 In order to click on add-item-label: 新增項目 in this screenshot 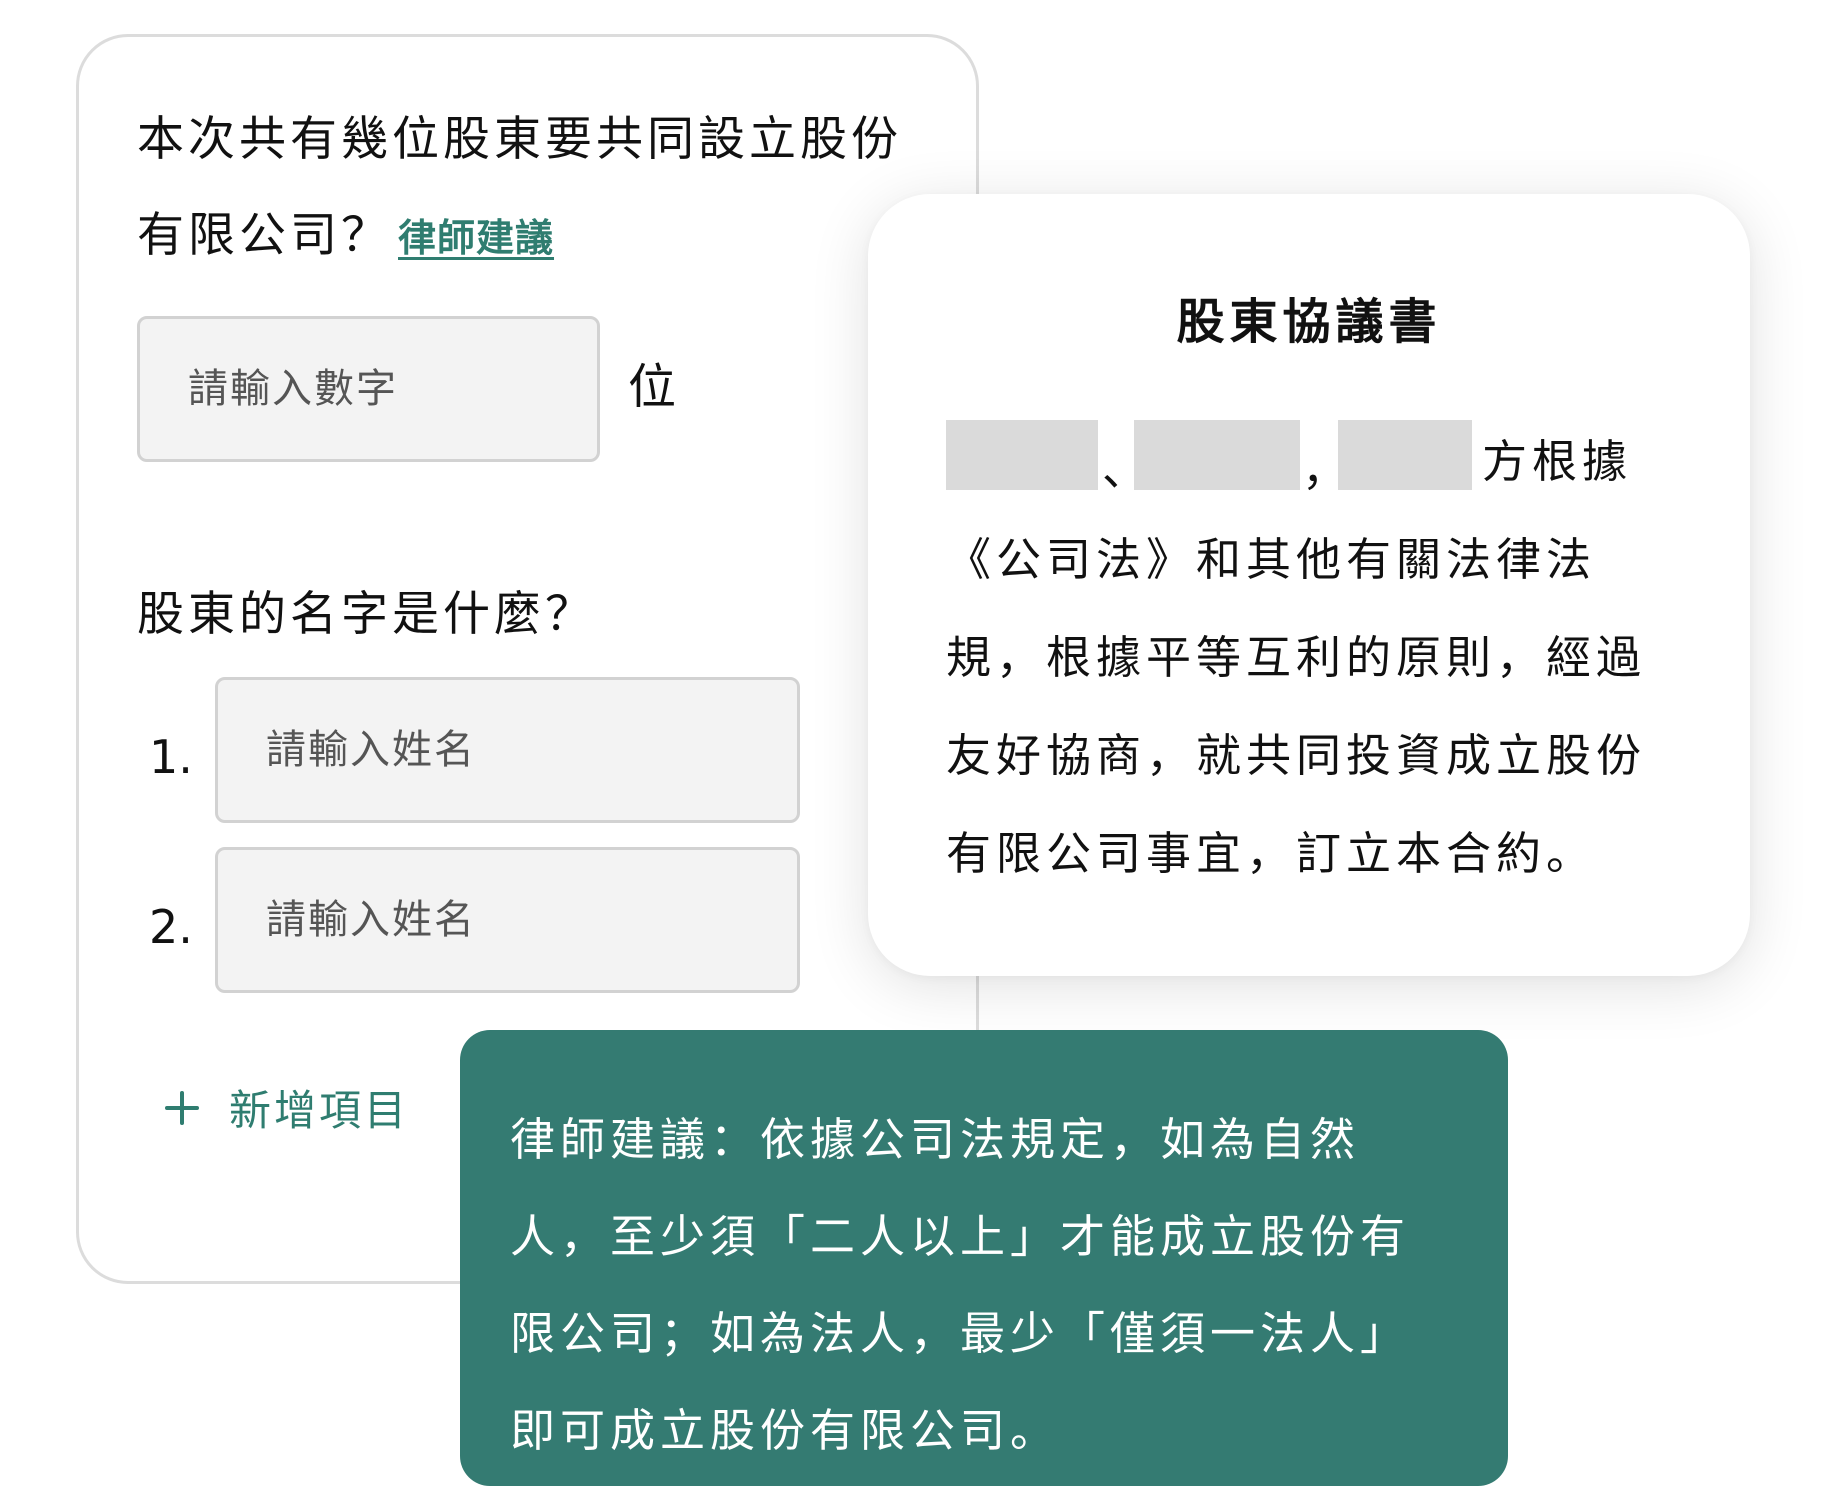, I will do `click(319, 1110)`.